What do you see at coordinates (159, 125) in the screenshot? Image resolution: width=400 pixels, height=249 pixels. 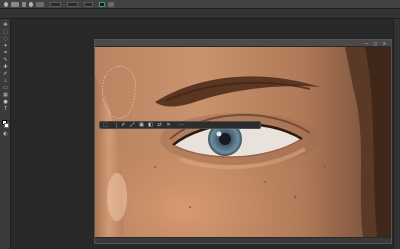 I see `invert-icon: ⇄` at bounding box center [159, 125].